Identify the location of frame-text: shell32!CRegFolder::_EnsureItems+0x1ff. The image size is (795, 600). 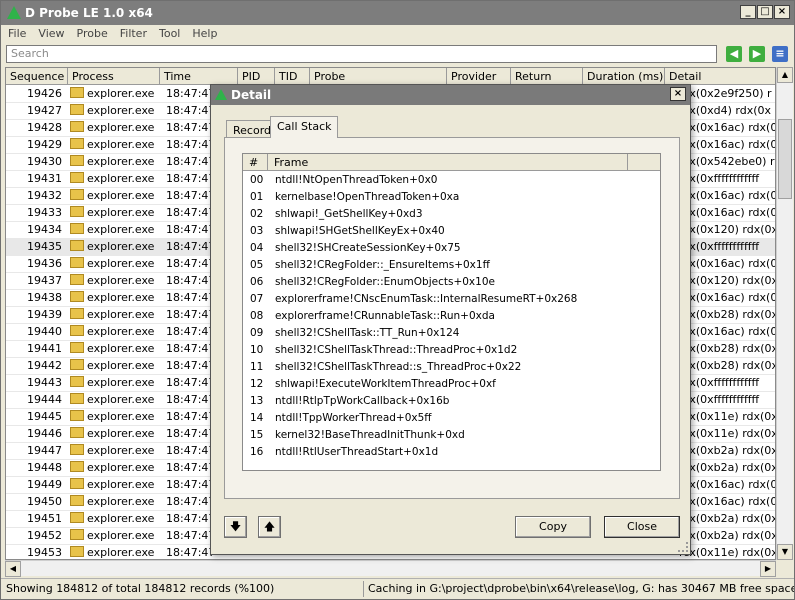
(382, 265).